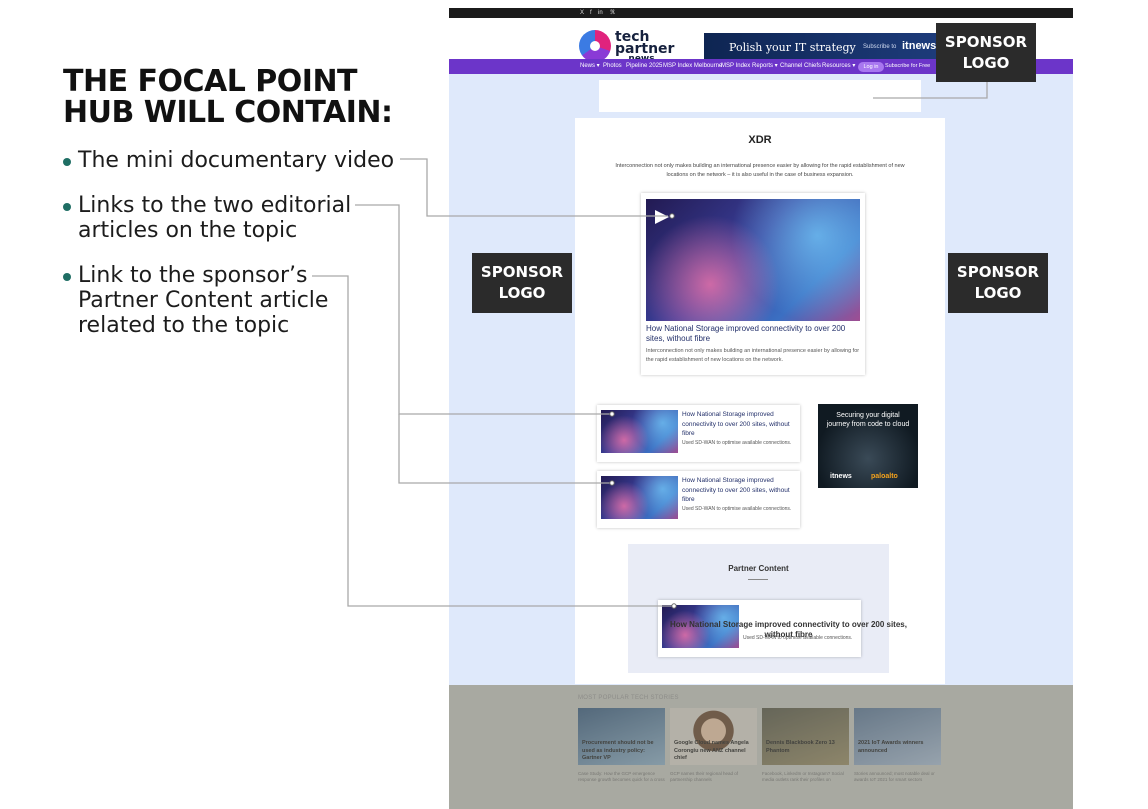 This screenshot has width=1148, height=809. What do you see at coordinates (761, 747) in the screenshot?
I see `footer-overlay` at bounding box center [761, 747].